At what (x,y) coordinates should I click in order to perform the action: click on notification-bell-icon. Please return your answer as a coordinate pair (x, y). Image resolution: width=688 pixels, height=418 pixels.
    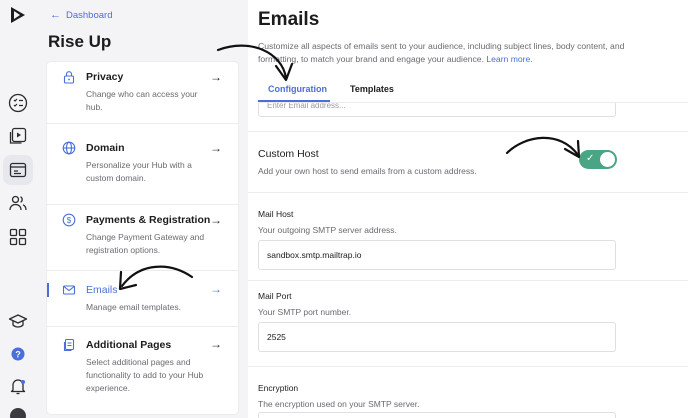
    Looking at the image, I should click on (18, 386).